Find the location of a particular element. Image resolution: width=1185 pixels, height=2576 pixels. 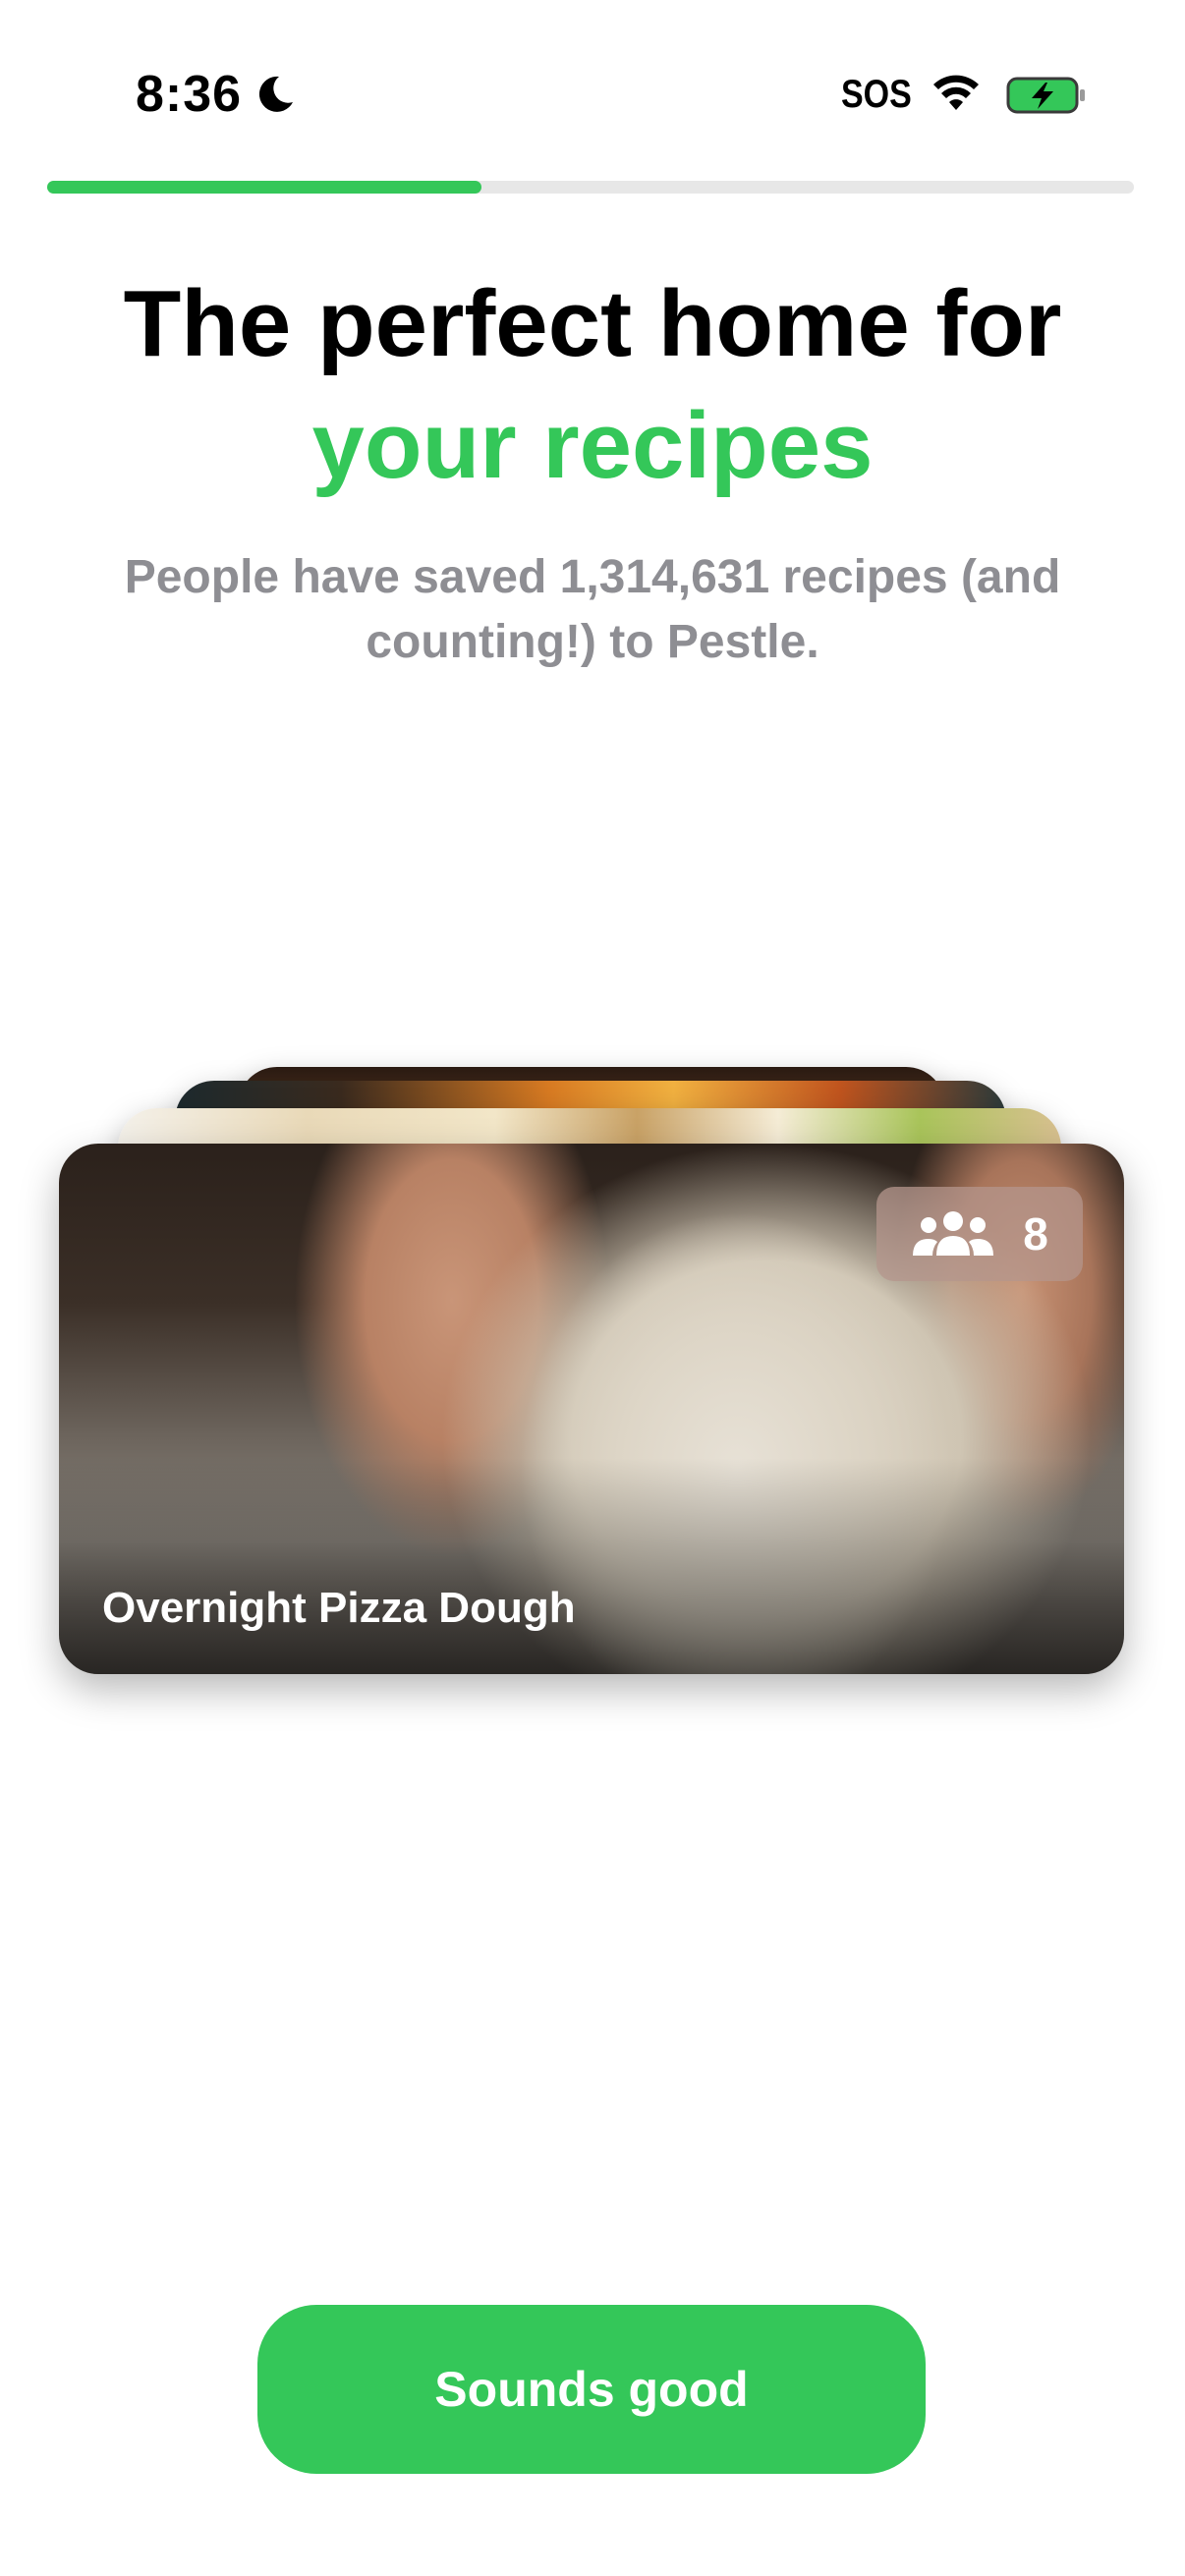

people-icon is located at coordinates (954, 1233).